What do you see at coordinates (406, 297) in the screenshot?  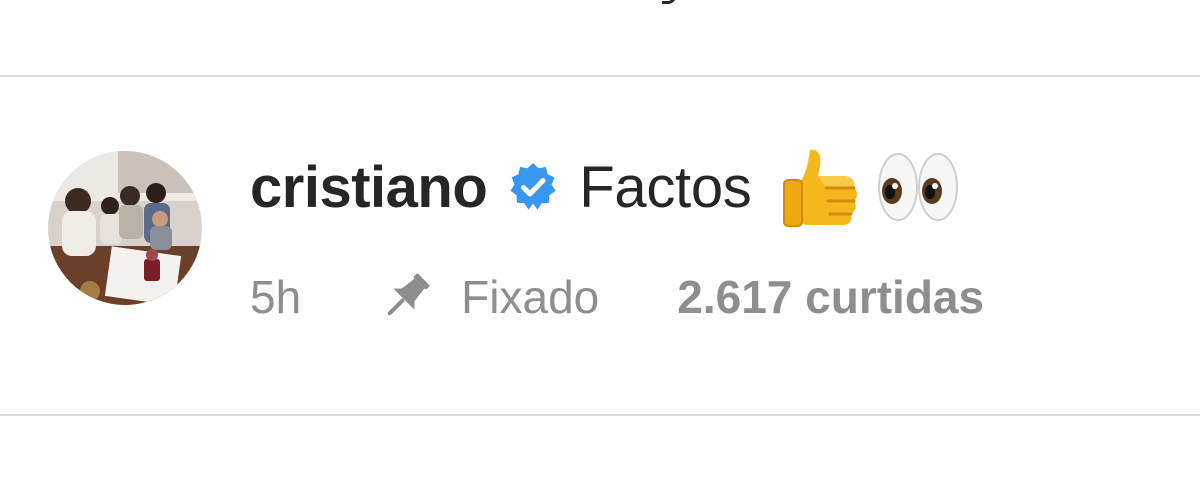 I see `pin-icon` at bounding box center [406, 297].